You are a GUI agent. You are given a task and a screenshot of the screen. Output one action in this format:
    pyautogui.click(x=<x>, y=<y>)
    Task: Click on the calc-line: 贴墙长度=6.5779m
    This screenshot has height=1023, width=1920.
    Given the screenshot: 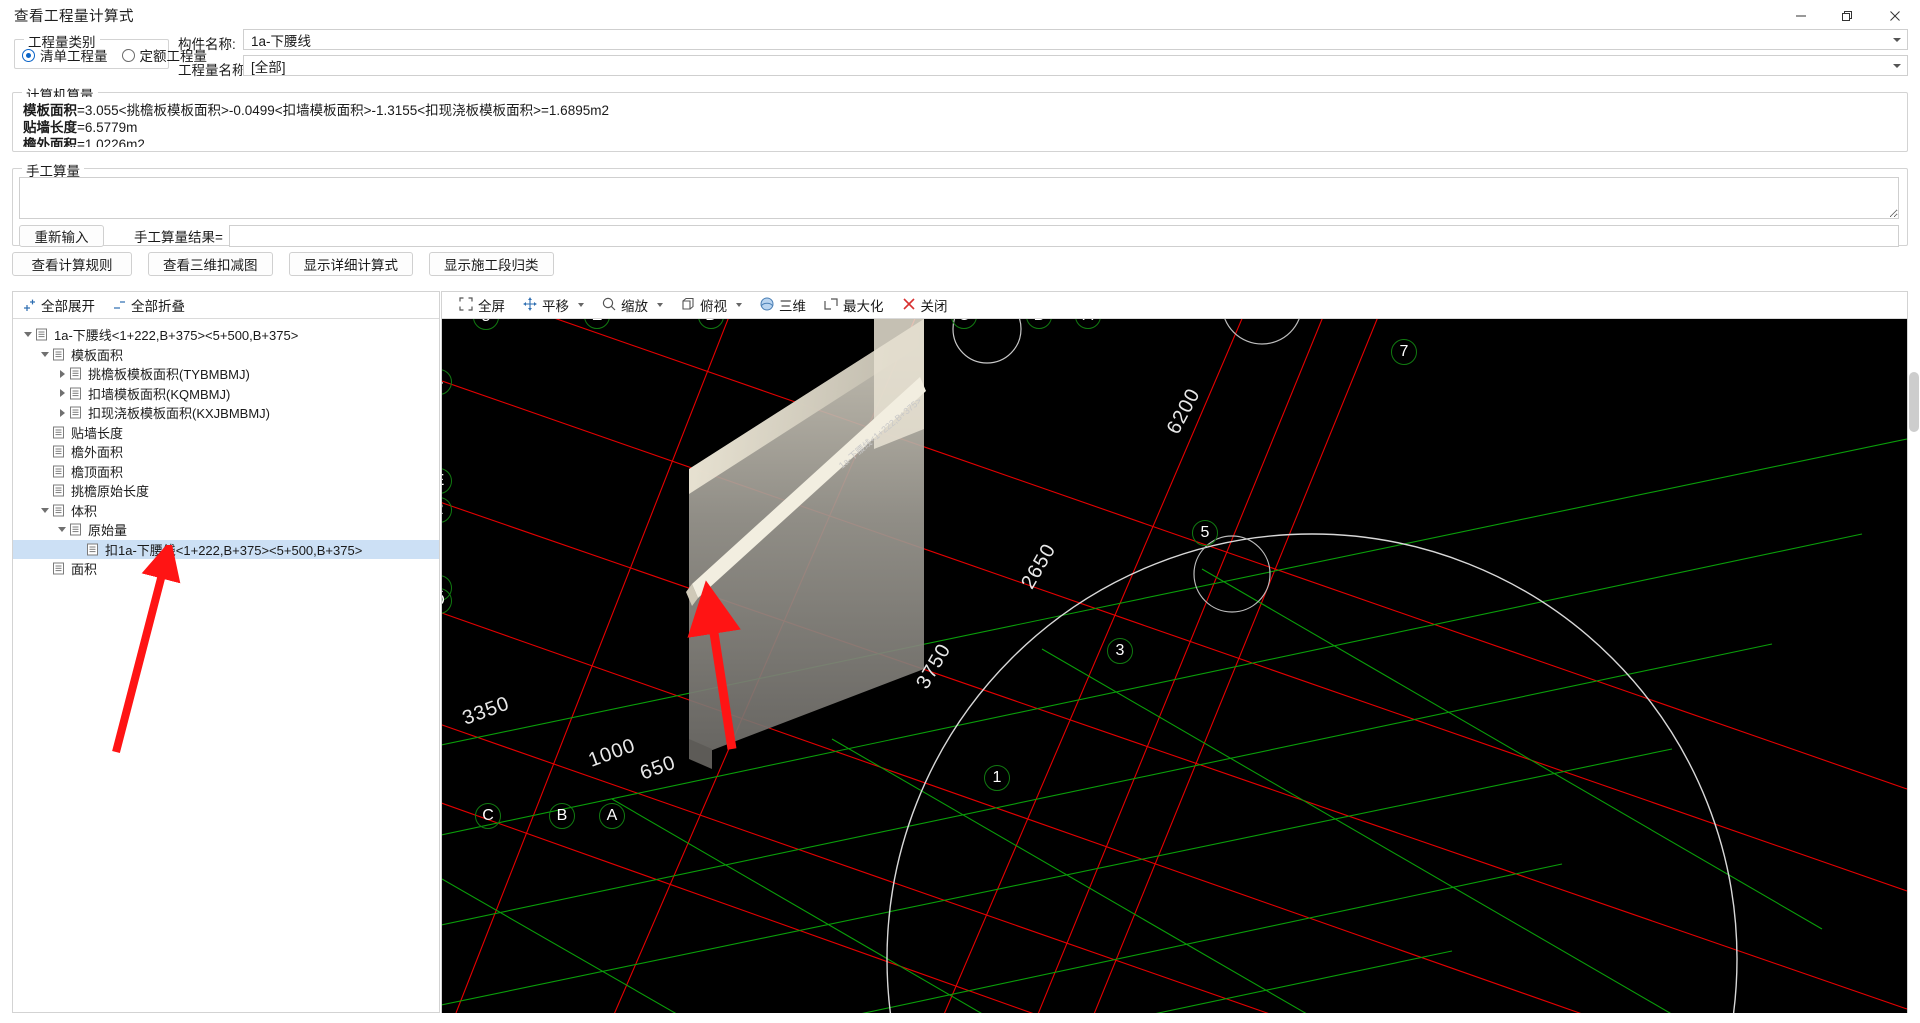 What is the action you would take?
    pyautogui.click(x=960, y=127)
    